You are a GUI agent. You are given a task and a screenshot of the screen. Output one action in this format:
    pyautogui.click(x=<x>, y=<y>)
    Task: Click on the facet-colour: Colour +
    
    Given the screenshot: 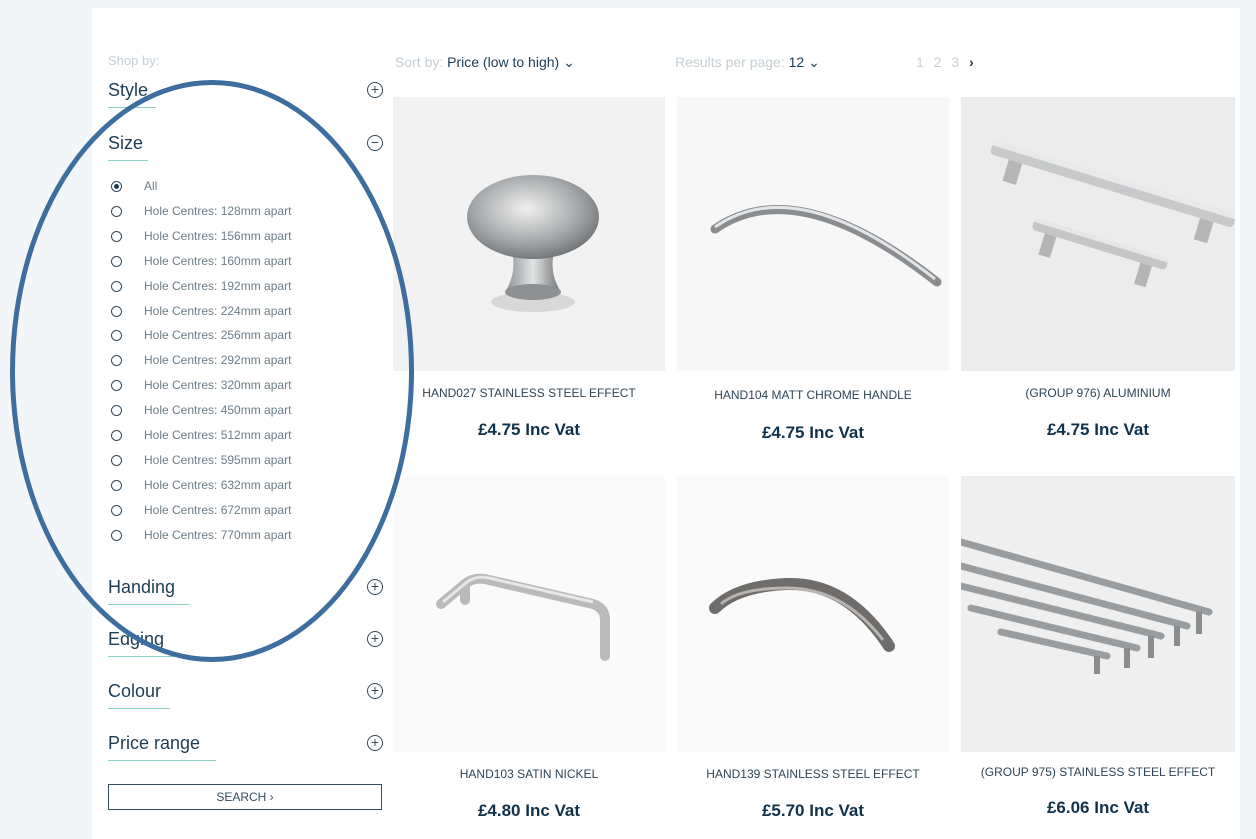 What is the action you would take?
    pyautogui.click(x=245, y=698)
    